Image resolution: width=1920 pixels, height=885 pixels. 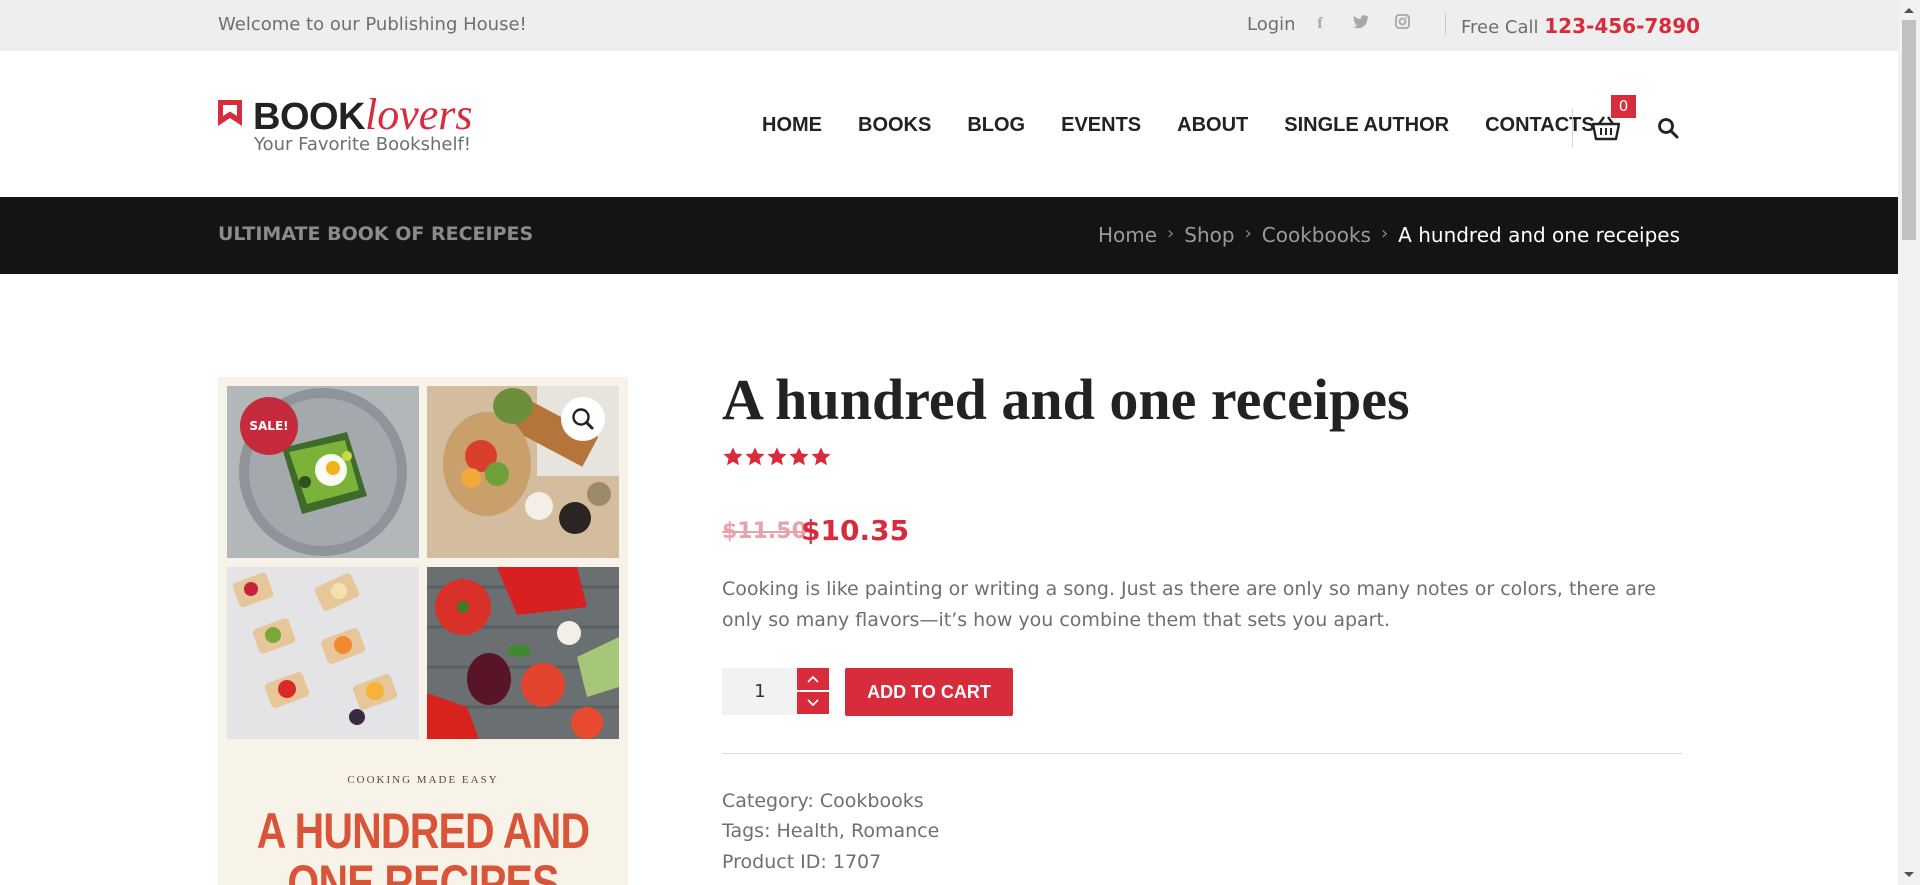 I want to click on product-category: Category: Cookbooks, so click(x=823, y=801).